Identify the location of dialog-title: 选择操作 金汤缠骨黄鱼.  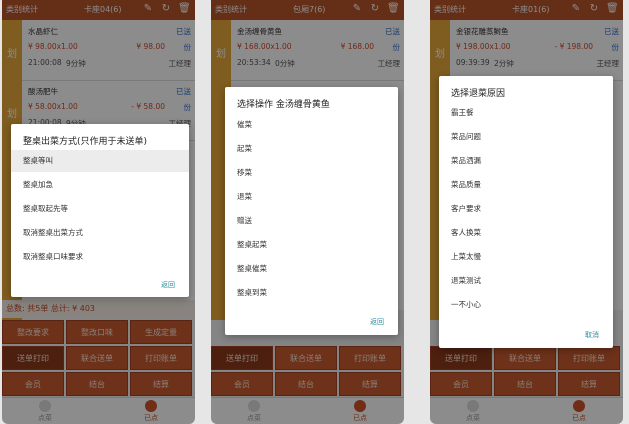
(283, 105).